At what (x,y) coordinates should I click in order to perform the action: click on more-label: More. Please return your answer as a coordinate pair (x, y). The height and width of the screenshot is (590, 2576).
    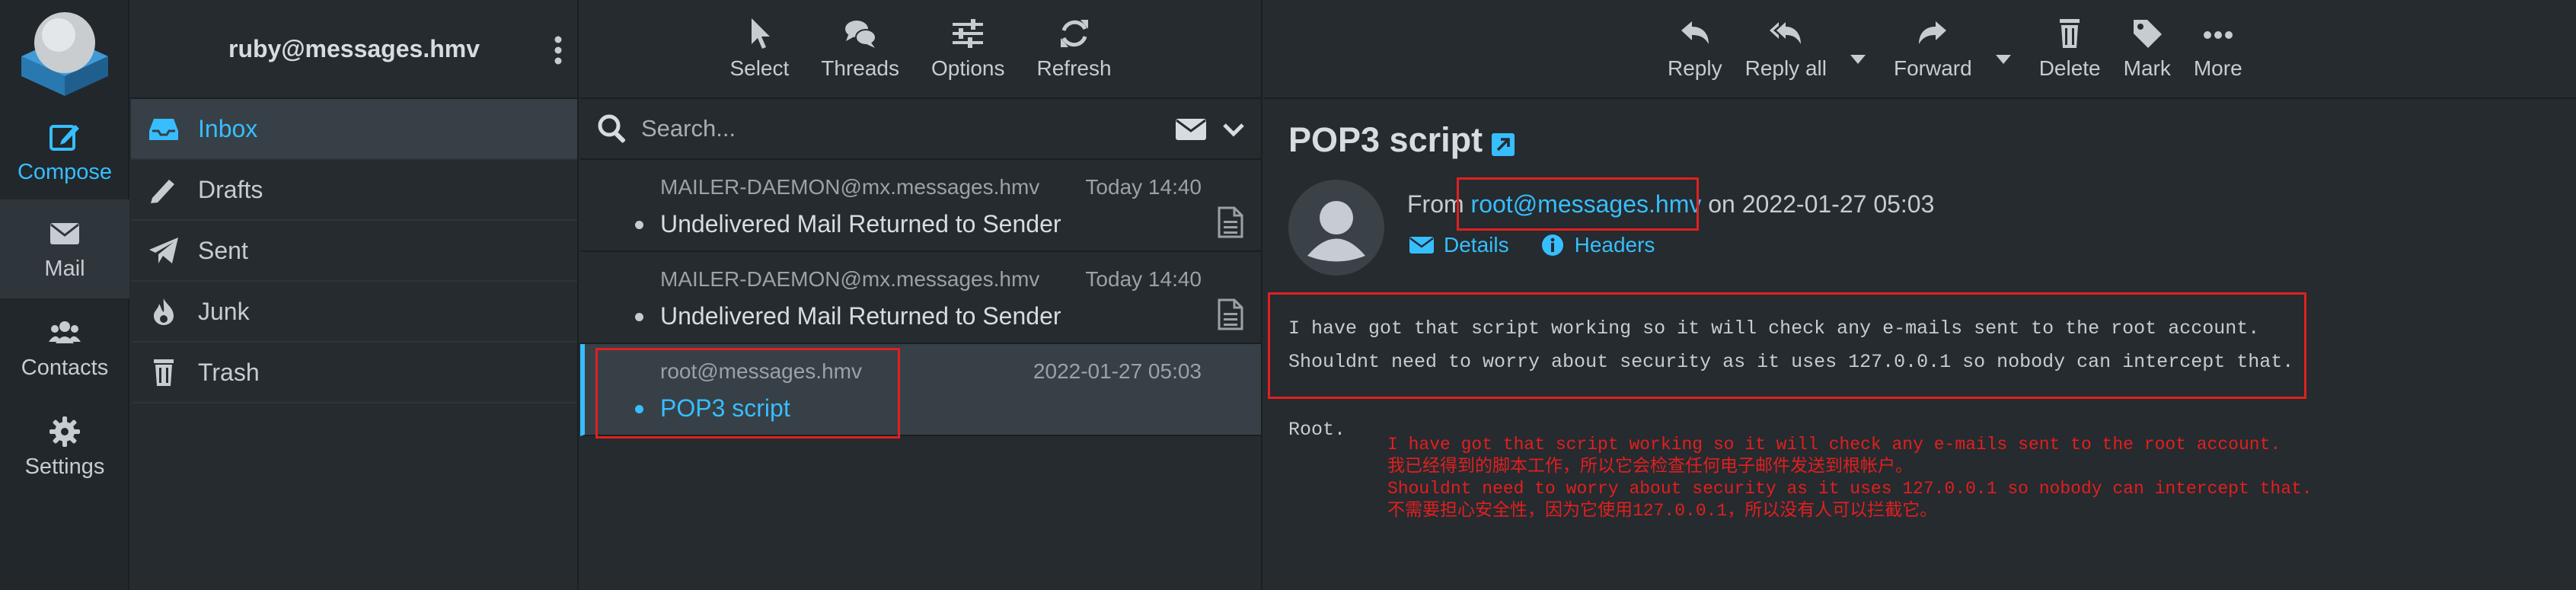
    Looking at the image, I should click on (2217, 68).